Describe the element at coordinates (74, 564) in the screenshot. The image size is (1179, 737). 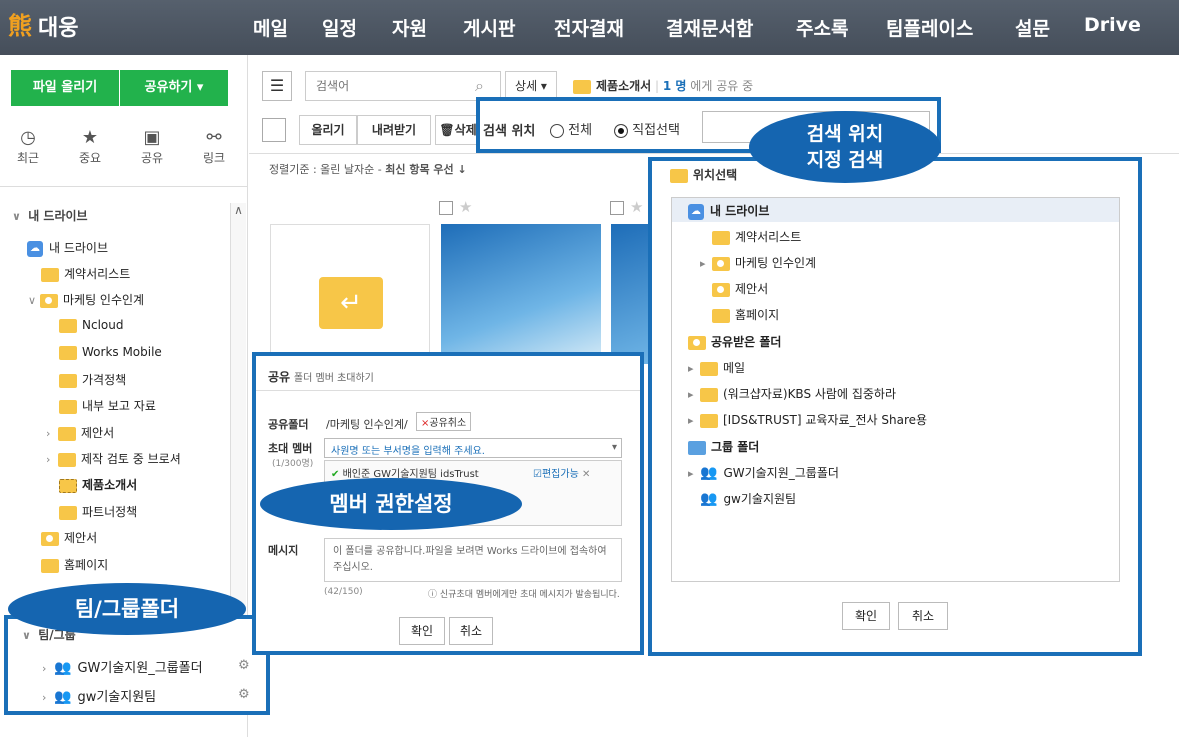
I see `tree-homepage: 홈페이지` at that location.